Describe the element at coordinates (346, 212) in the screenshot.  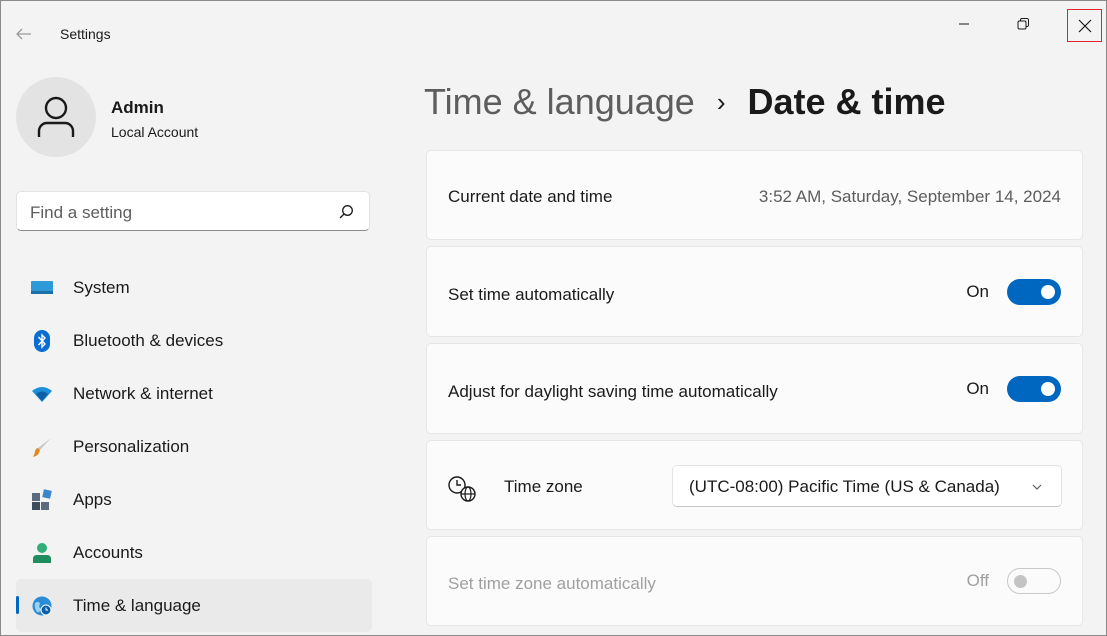
I see `search-icon` at that location.